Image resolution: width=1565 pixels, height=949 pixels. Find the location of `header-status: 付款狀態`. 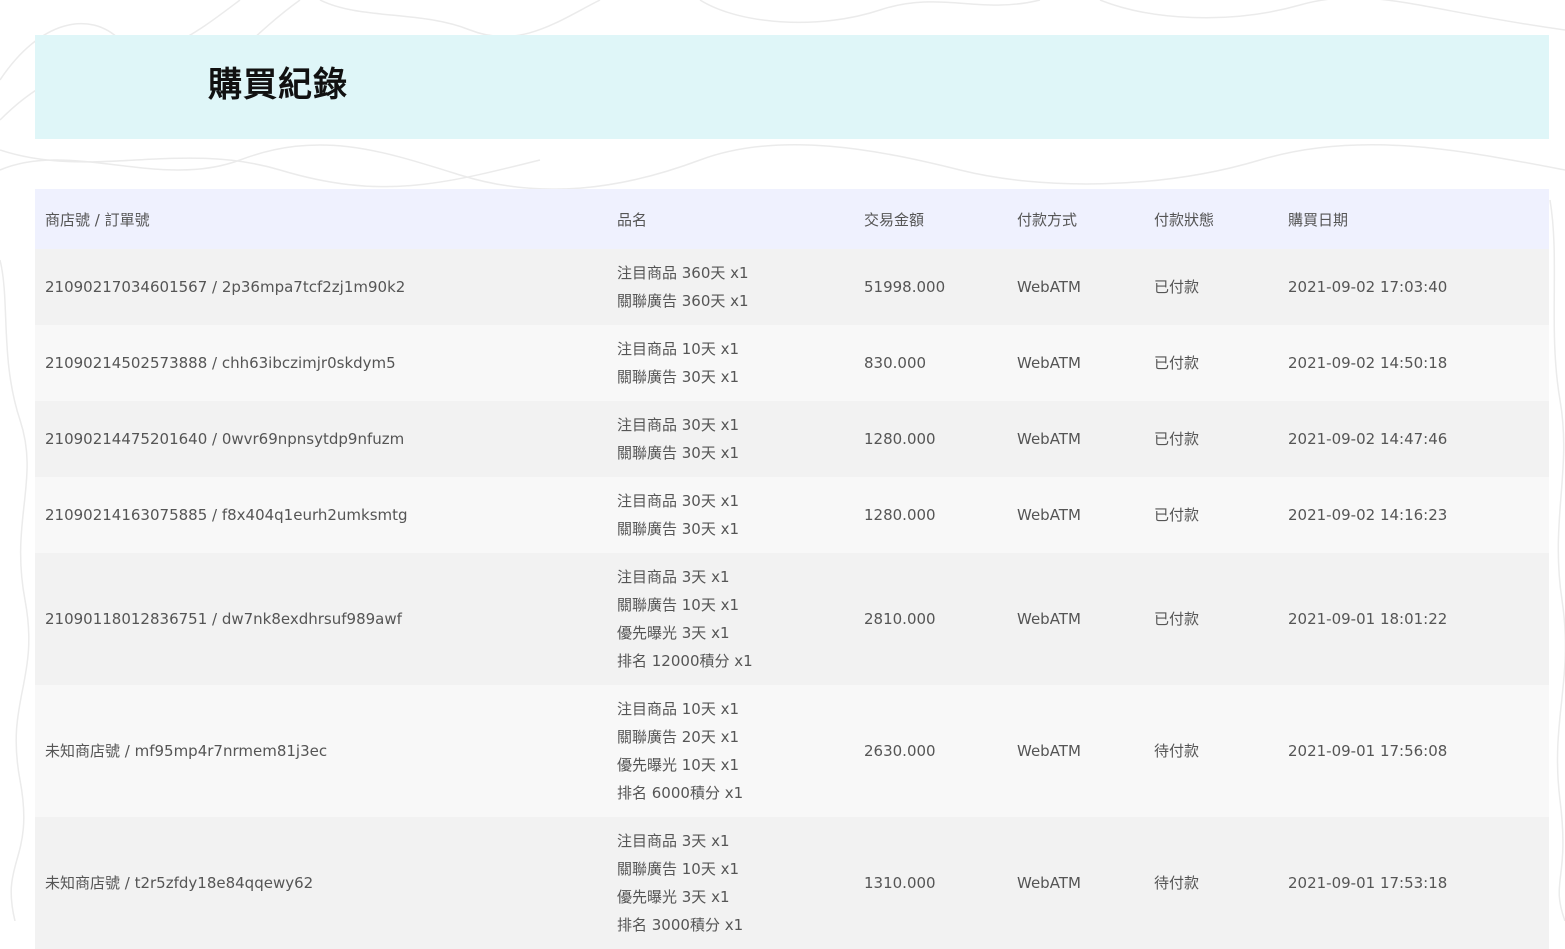

header-status: 付款狀態 is located at coordinates (1211, 219).